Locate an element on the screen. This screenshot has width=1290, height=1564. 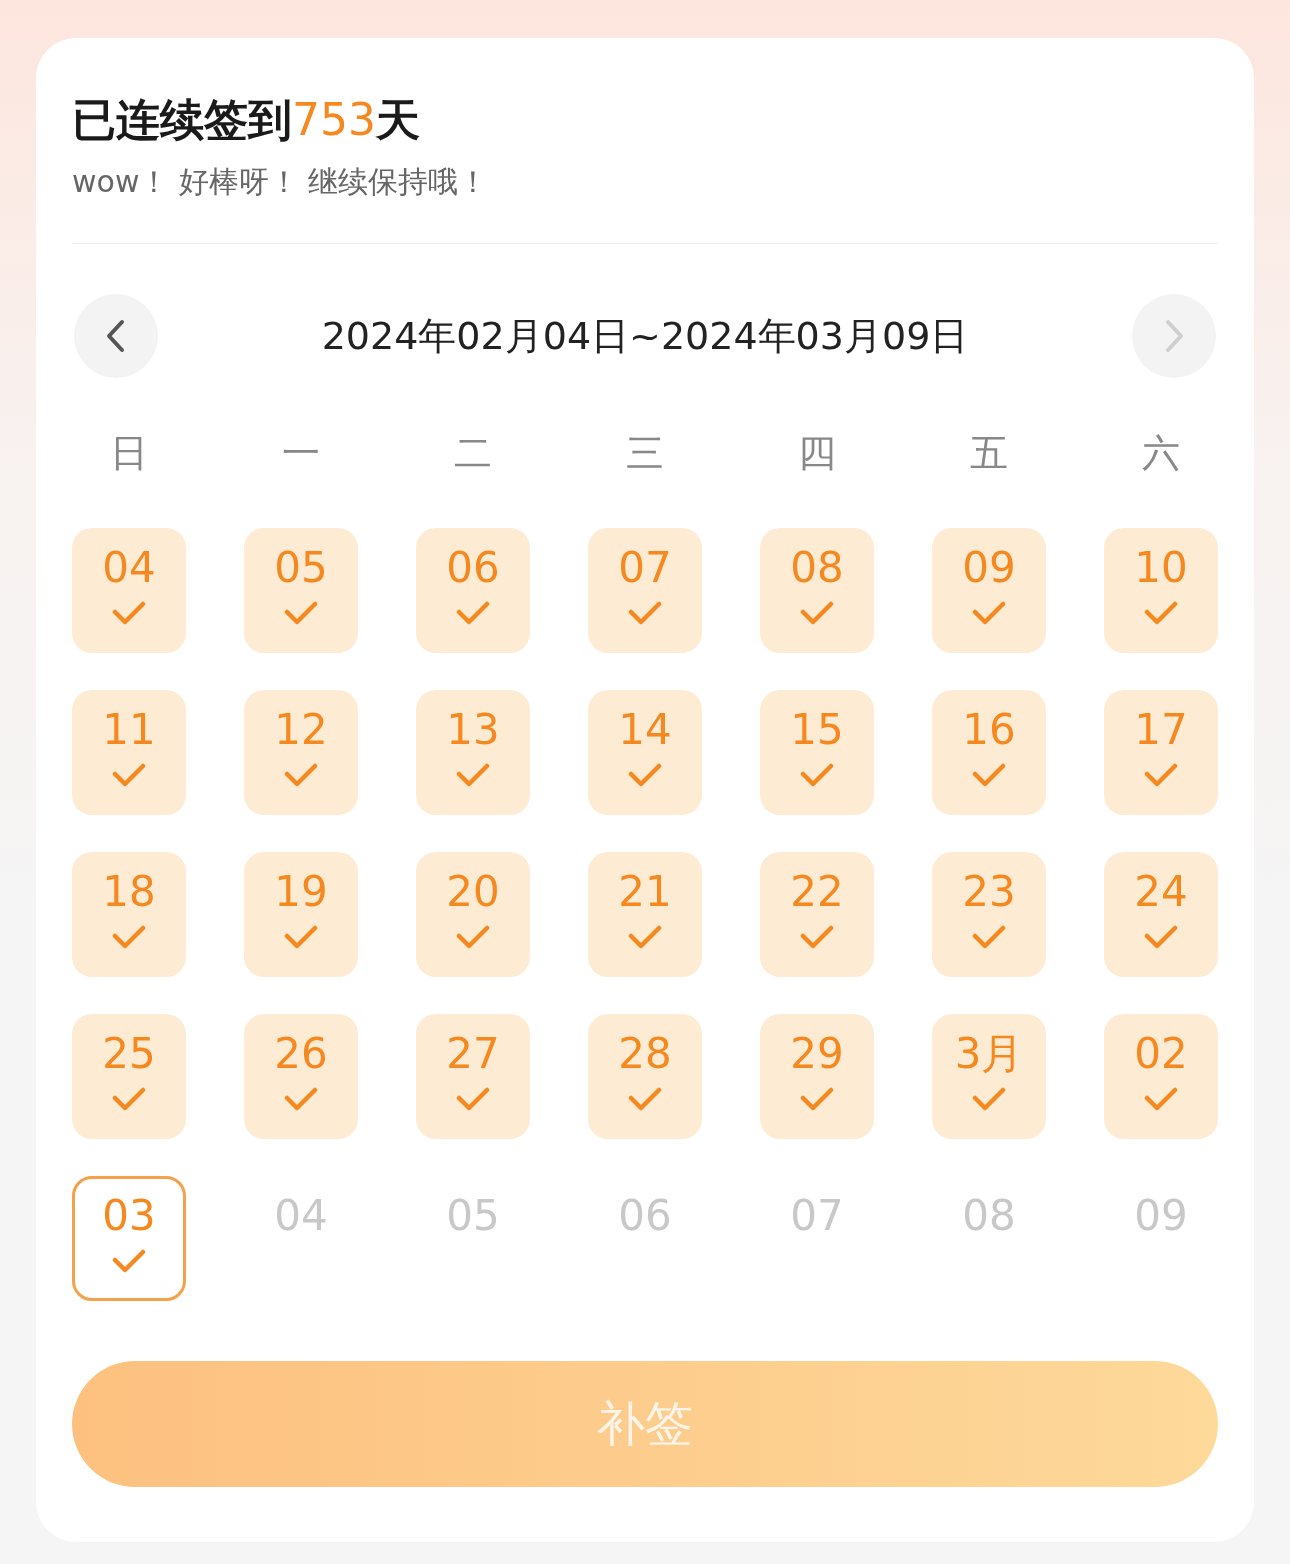
weekday-label: 二 is located at coordinates (473, 453).